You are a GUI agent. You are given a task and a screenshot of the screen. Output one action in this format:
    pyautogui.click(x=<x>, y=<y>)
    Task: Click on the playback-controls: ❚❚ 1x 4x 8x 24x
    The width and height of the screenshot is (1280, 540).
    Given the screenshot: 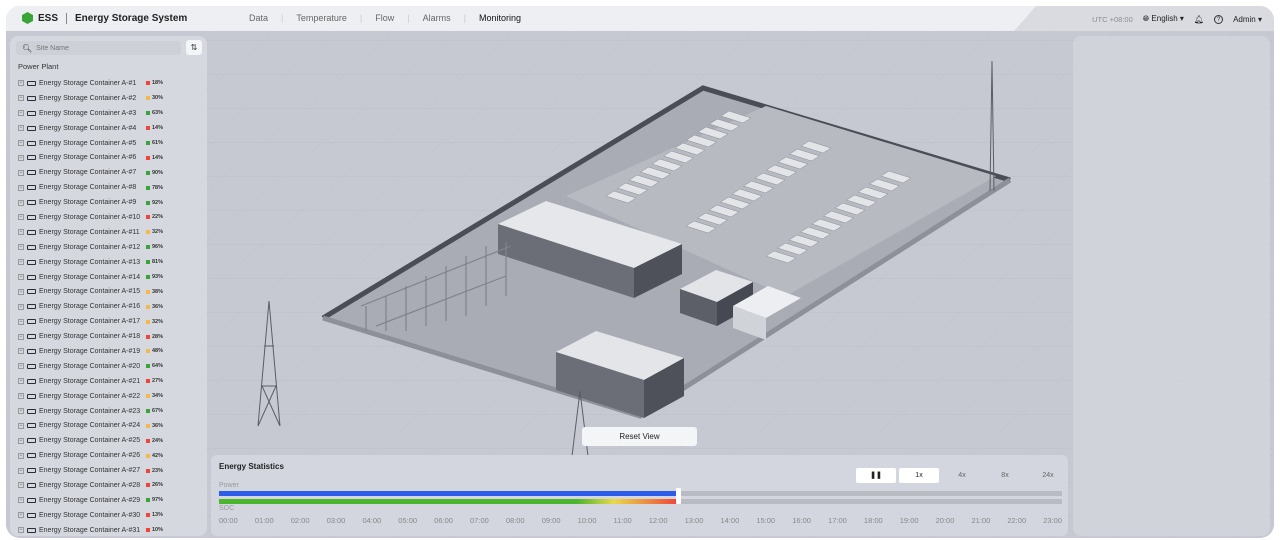 What is the action you would take?
    pyautogui.click(x=962, y=475)
    